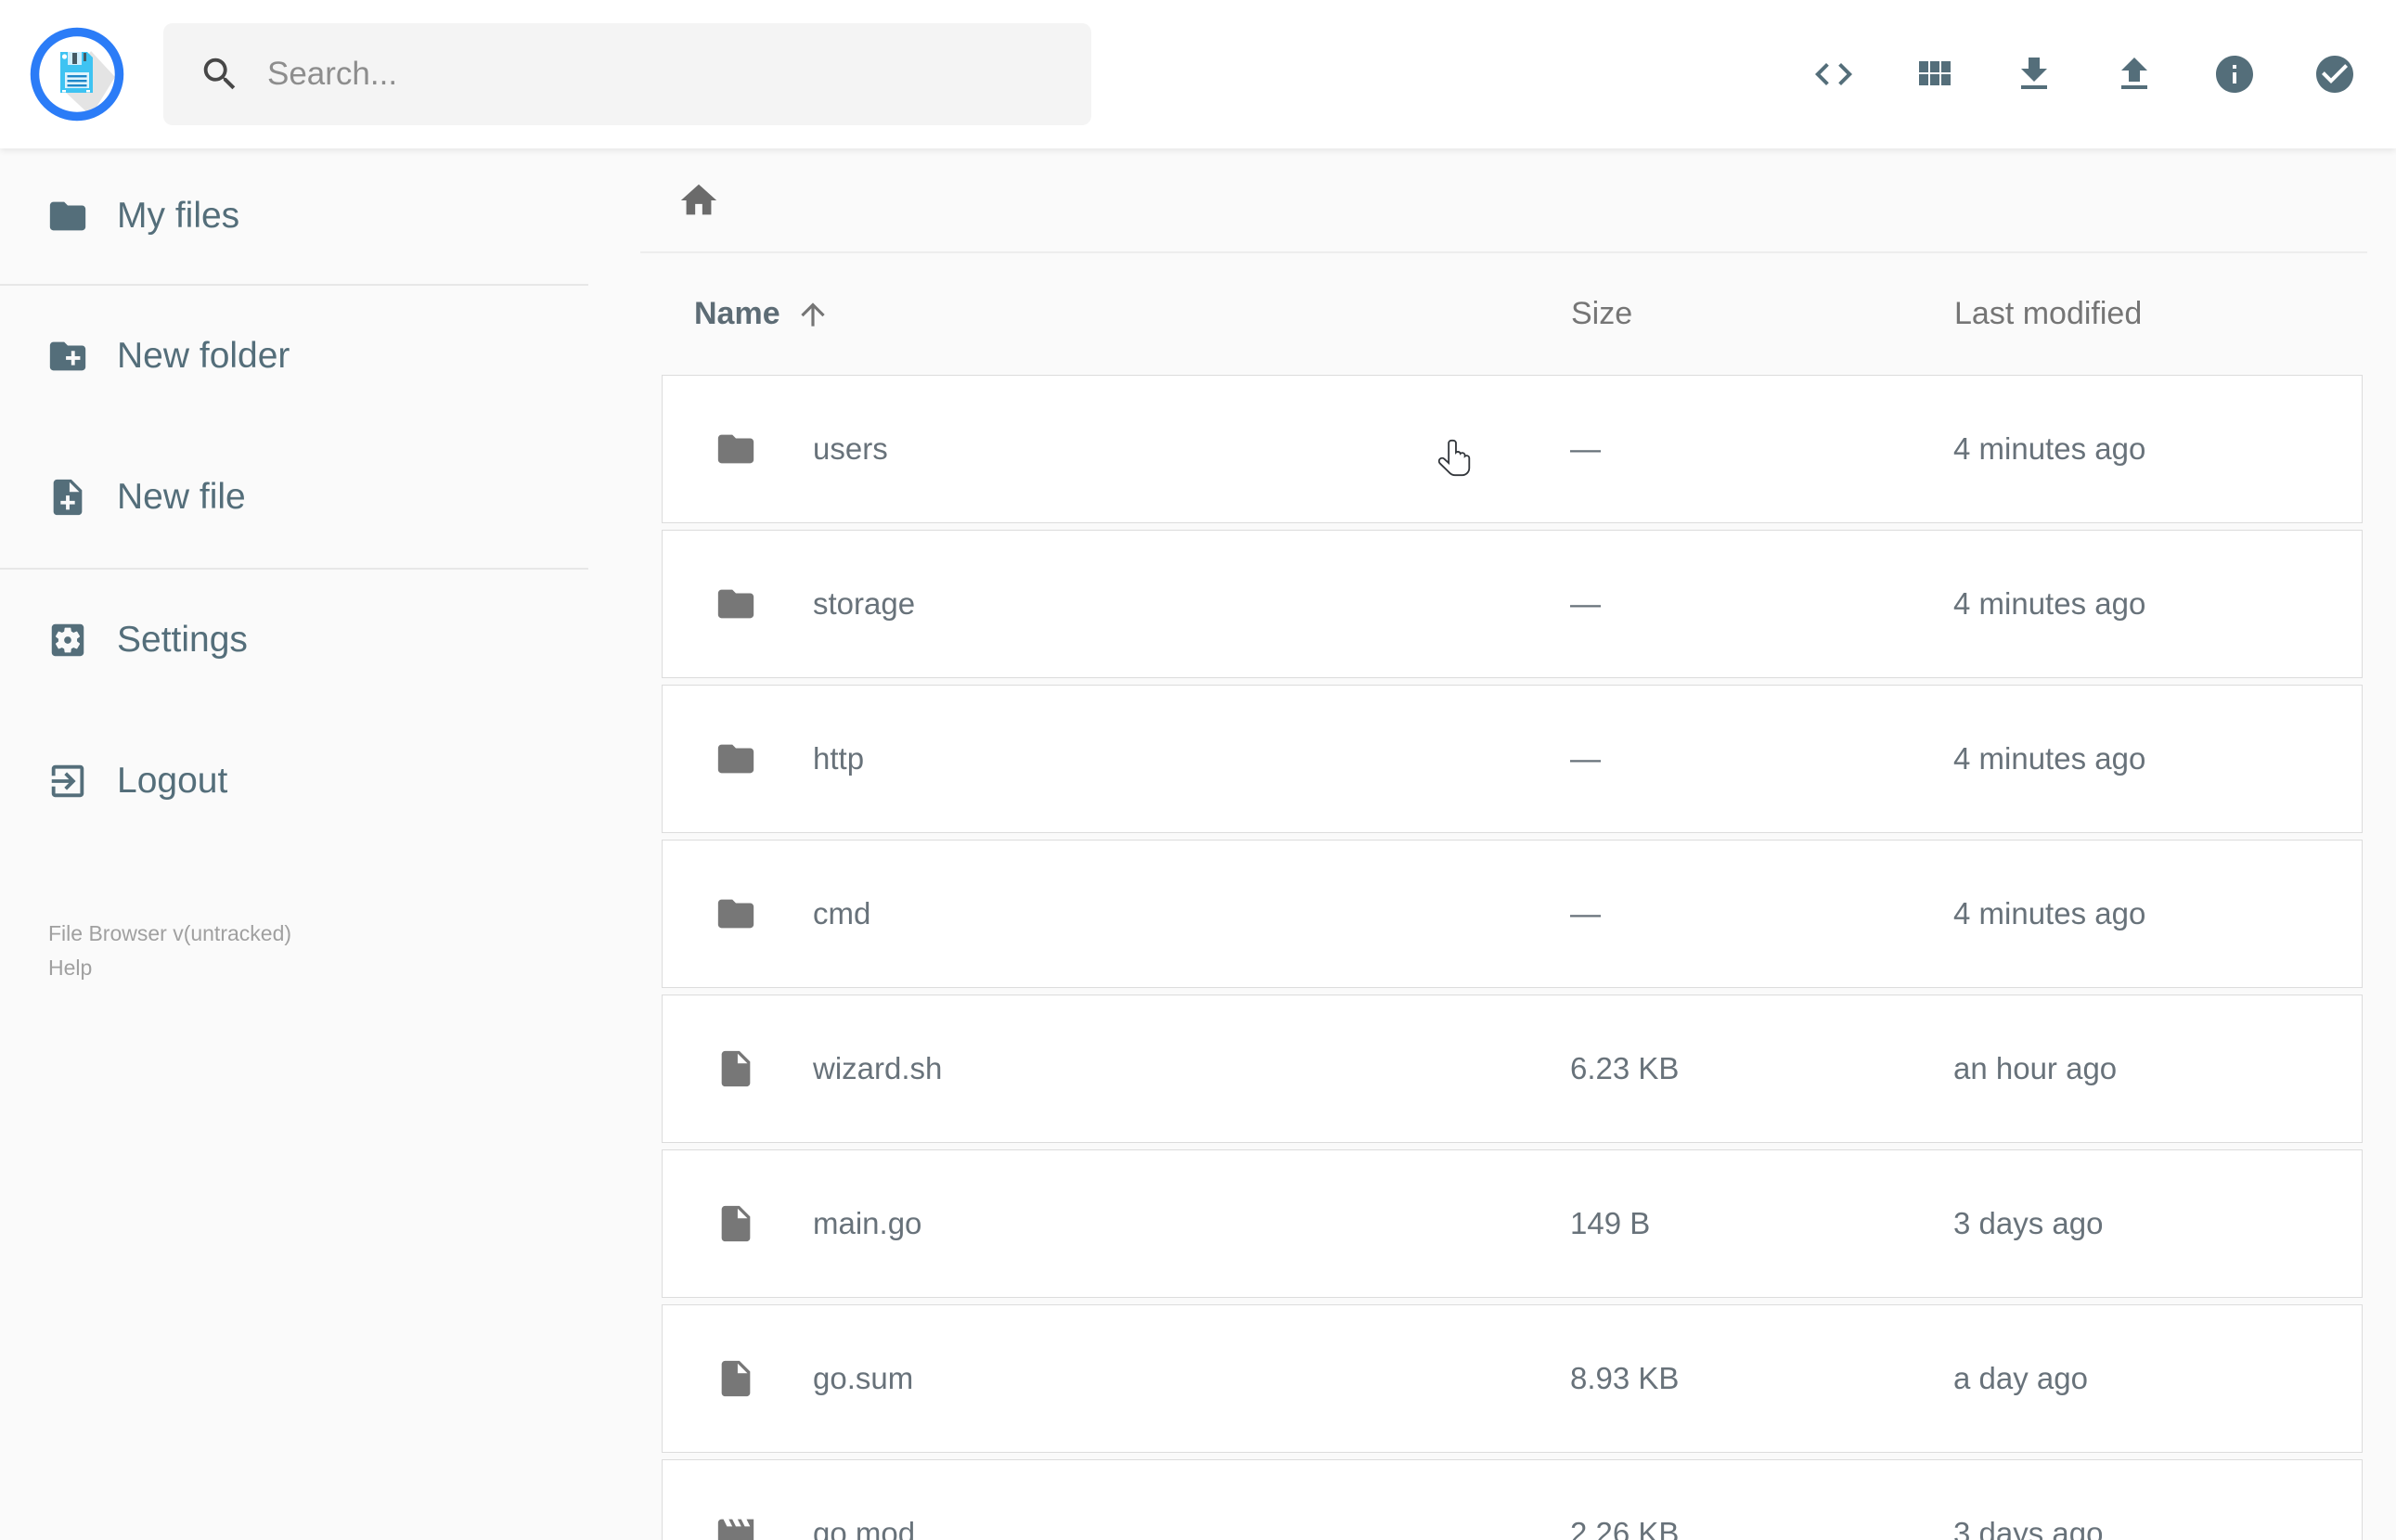  I want to click on switch-view-code-button, so click(1834, 74).